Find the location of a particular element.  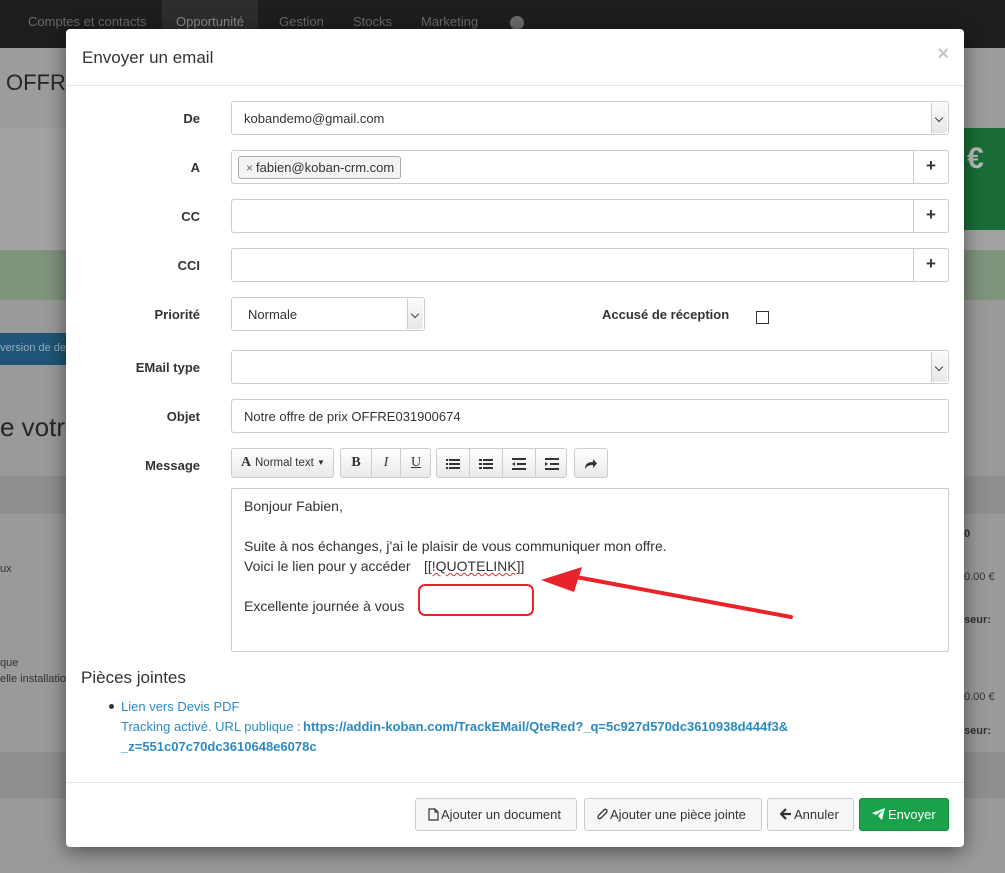

receipt-checkbox is located at coordinates (762, 317).